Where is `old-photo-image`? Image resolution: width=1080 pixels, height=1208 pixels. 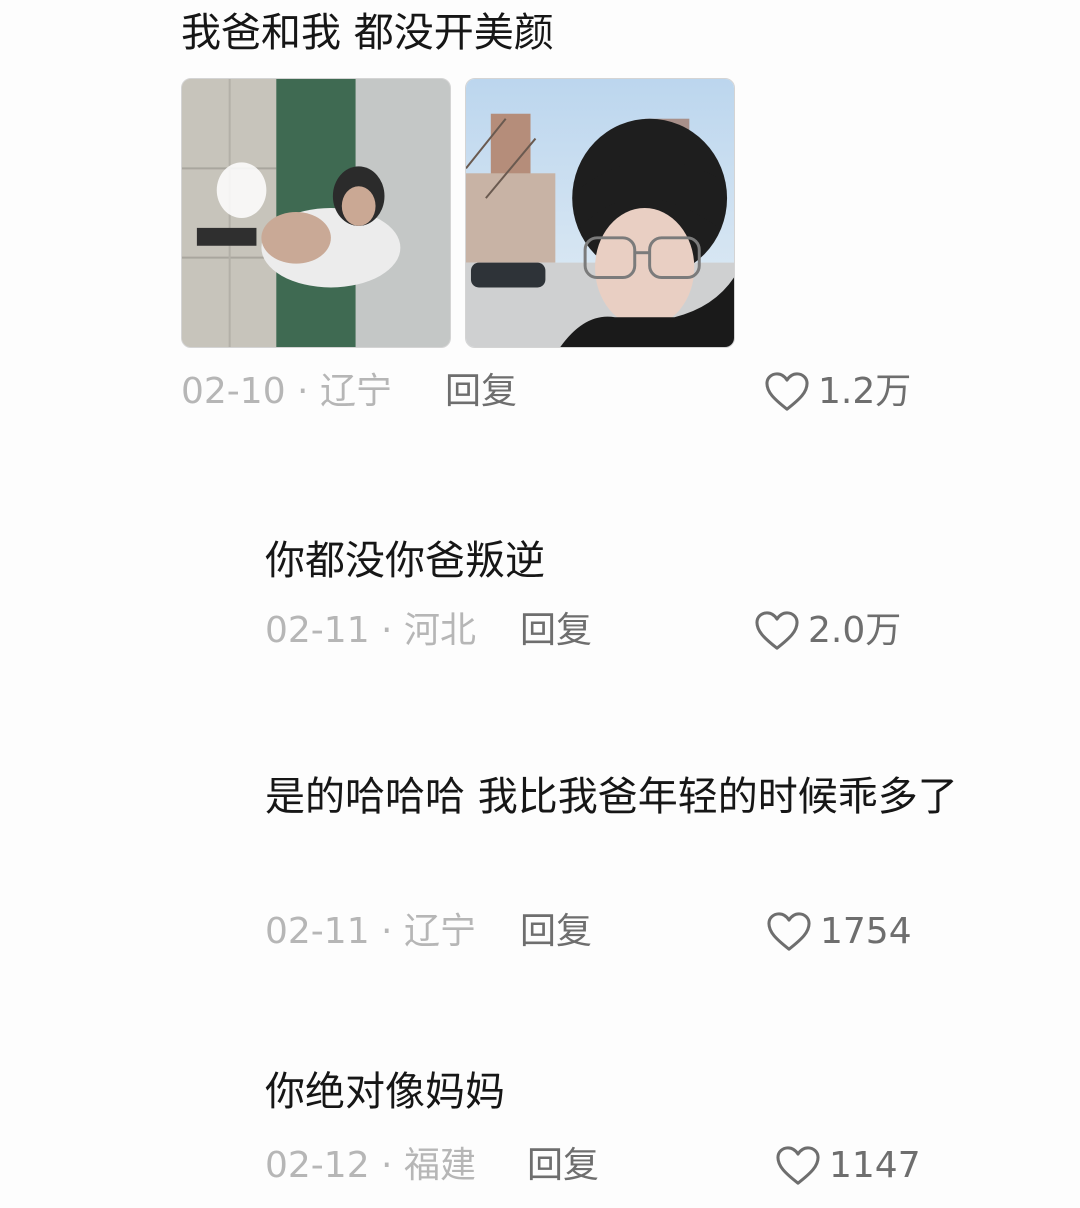 old-photo-image is located at coordinates (316, 213).